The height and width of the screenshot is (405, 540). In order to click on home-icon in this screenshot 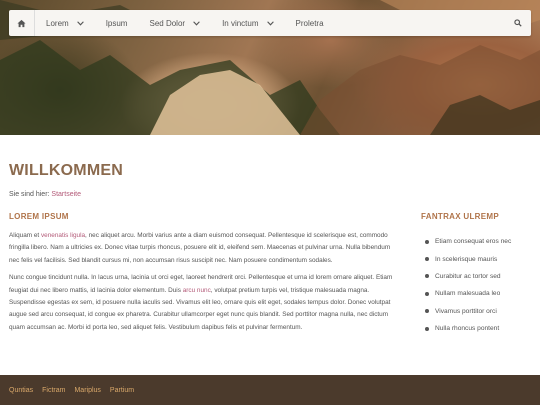, I will do `click(22, 23)`.